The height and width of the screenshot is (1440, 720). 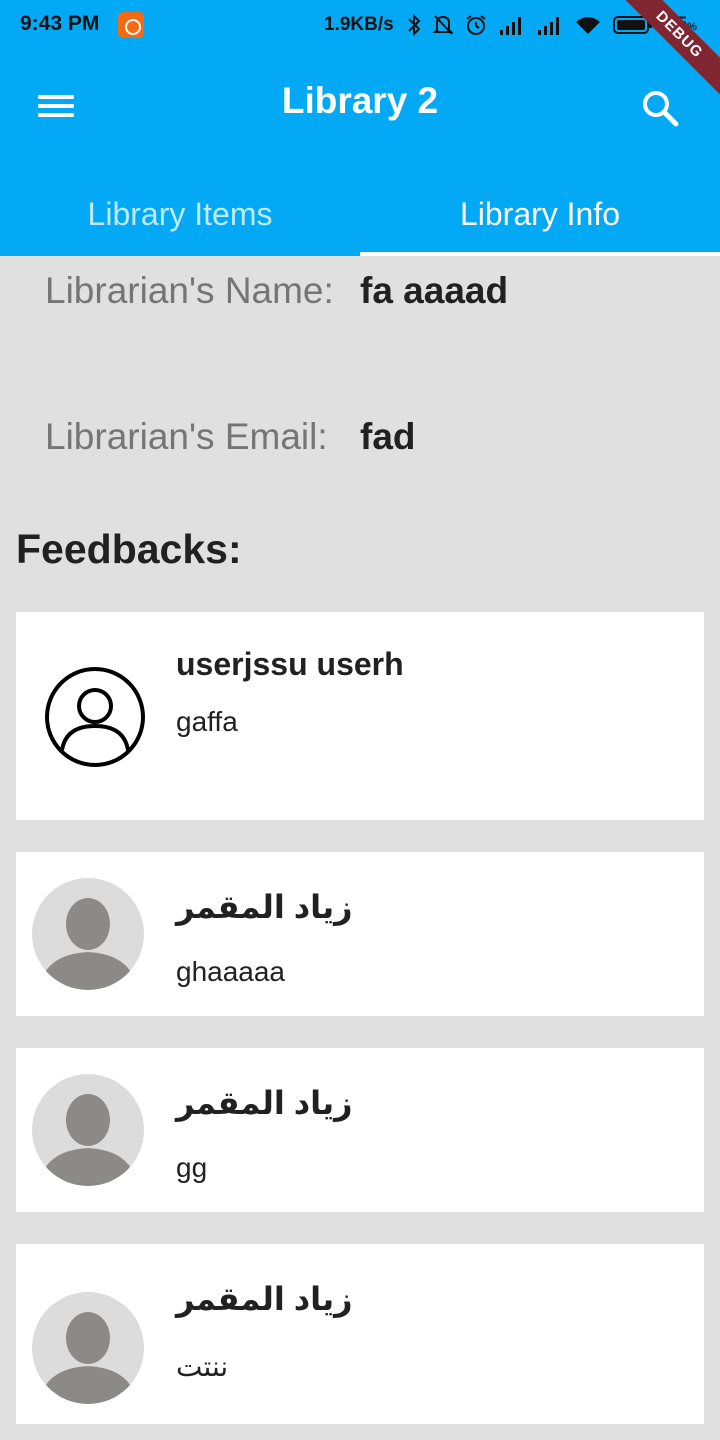 I want to click on feedback-card: زياد المقمر gg, so click(x=360, y=1130).